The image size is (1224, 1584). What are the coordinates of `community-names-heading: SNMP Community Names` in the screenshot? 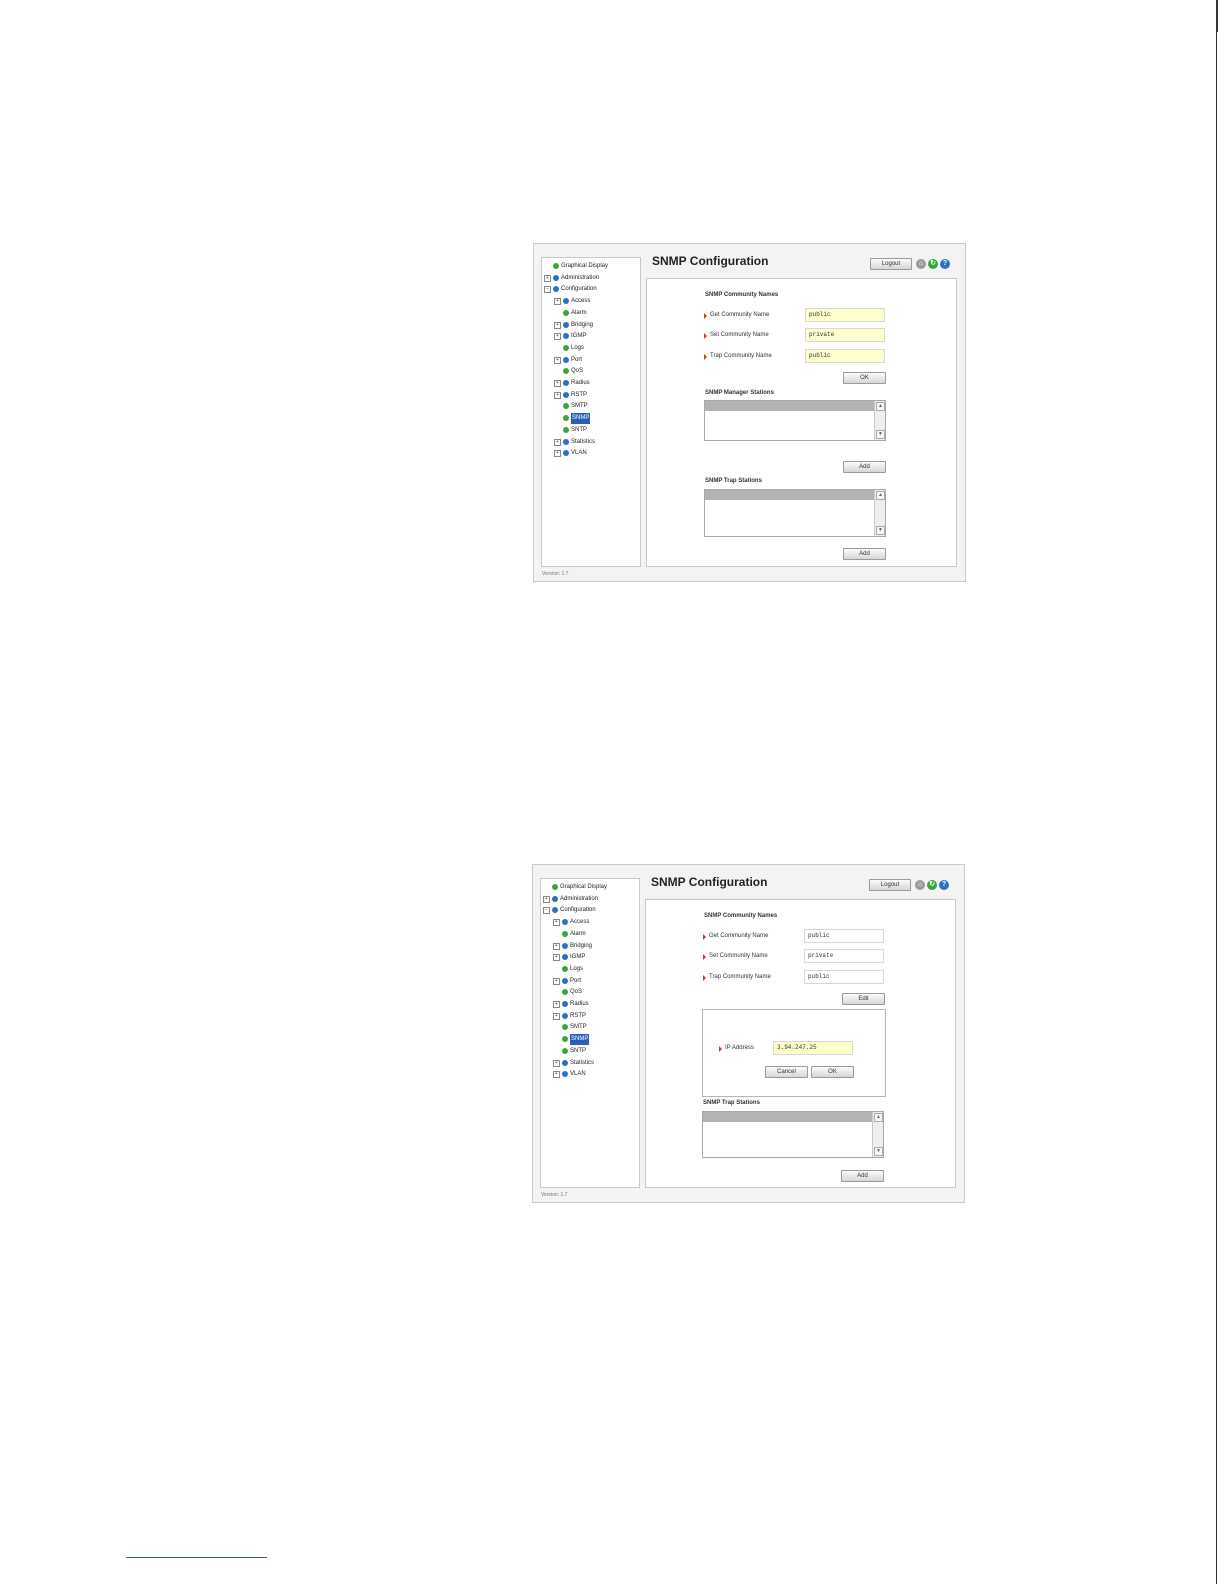 It's located at (742, 295).